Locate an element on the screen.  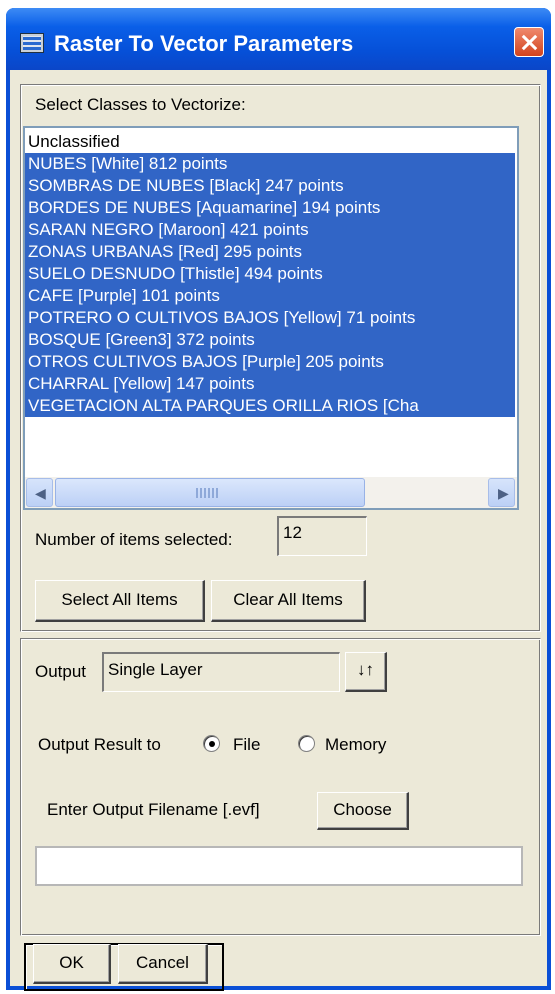
list-item: BOSQUE [Green3] 372 points is located at coordinates (270, 340).